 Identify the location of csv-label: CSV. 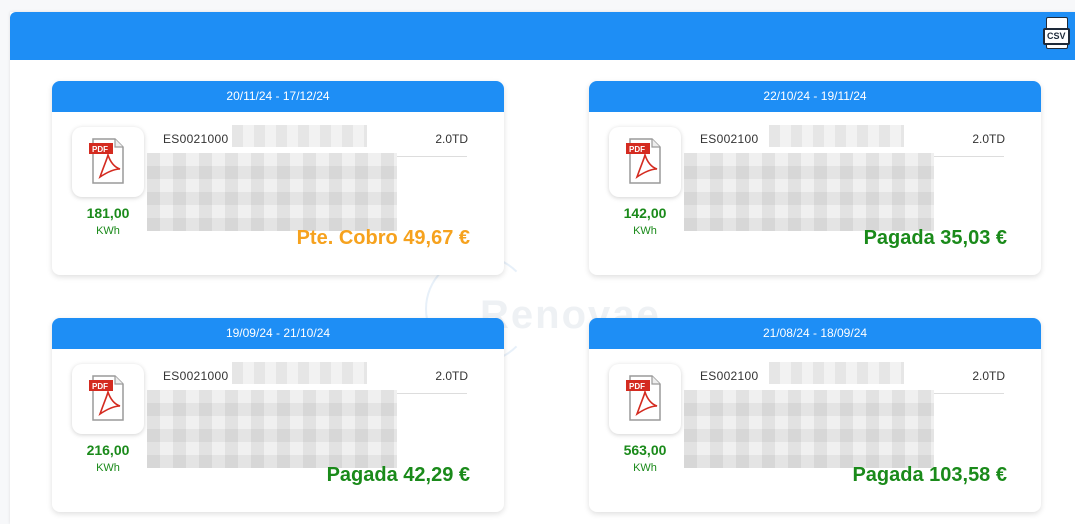
(1056, 36).